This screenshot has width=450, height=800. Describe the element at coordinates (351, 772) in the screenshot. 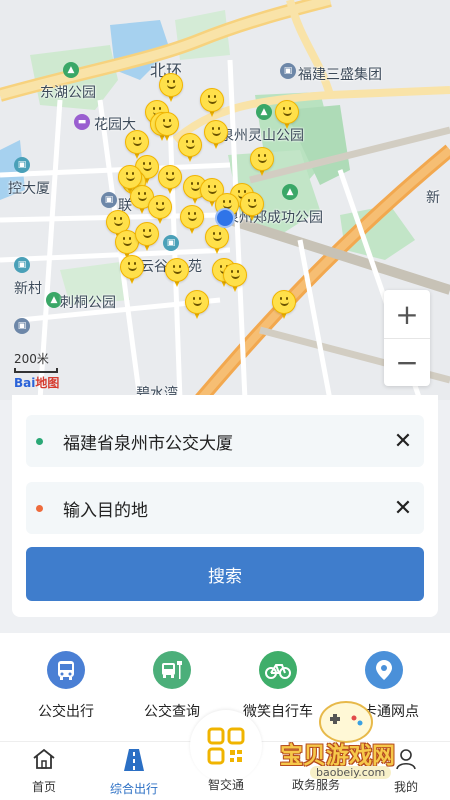

I see `watermark-url: baobeiy.com` at that location.